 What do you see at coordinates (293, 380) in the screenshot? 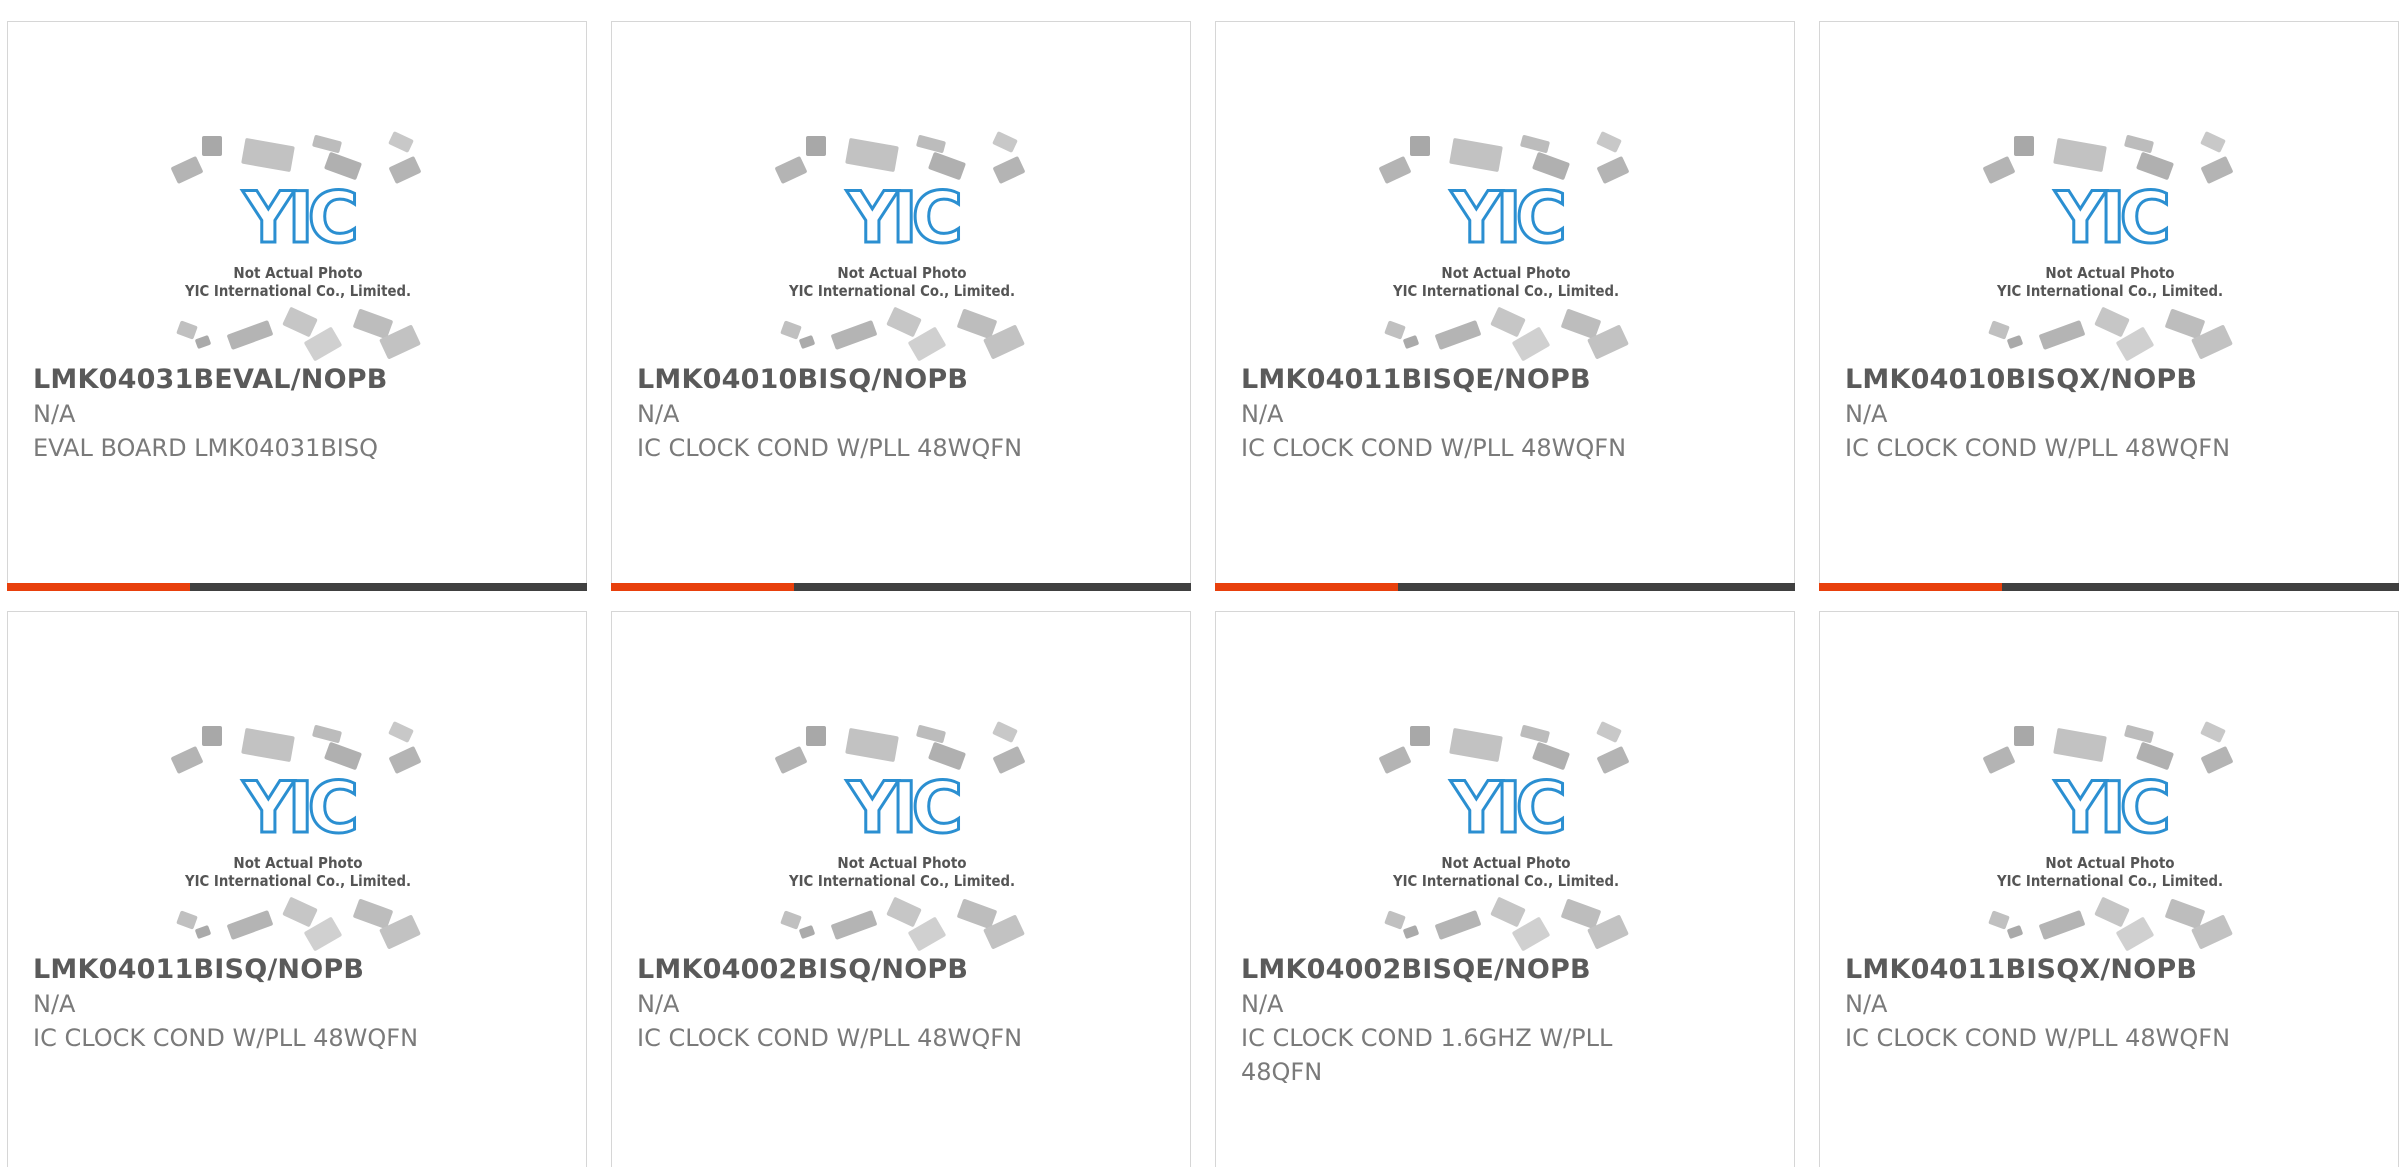
I see `part-number: LMK04031BEVAL/NOPB` at bounding box center [293, 380].